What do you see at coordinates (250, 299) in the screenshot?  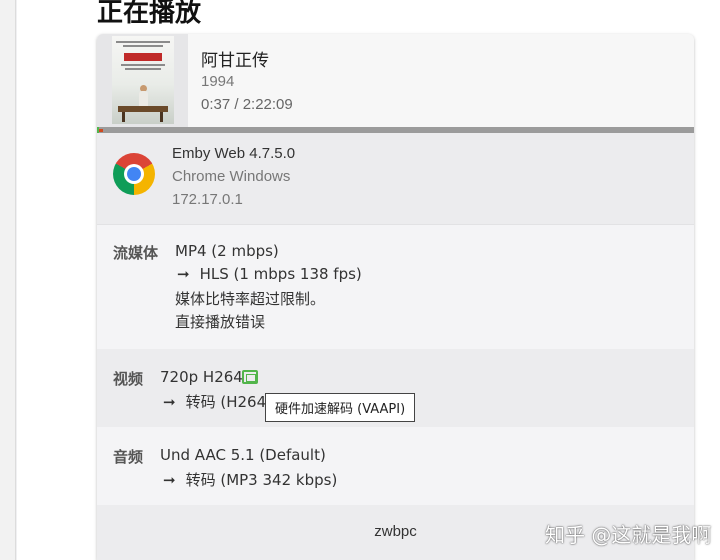 I see `stream-reason: 媒体比特率超过限制。` at bounding box center [250, 299].